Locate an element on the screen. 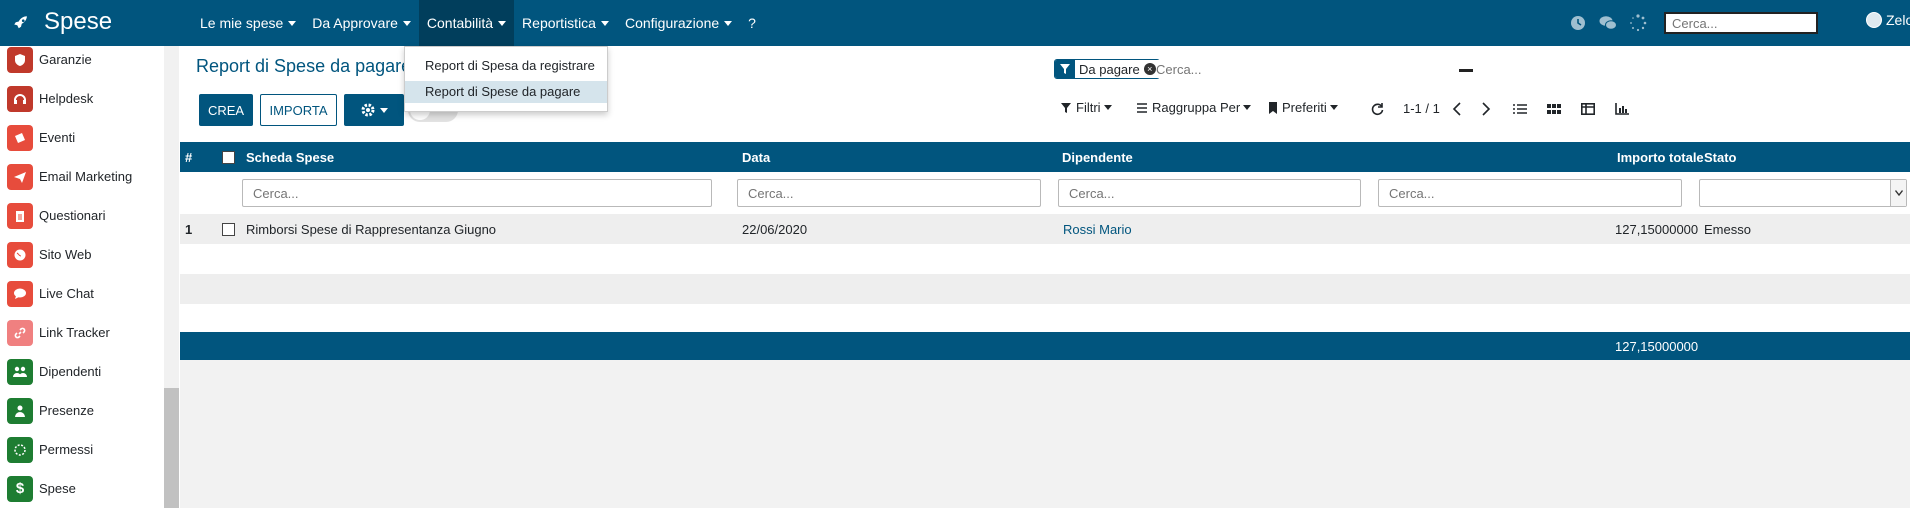  pivot-view-icon is located at coordinates (1588, 109).